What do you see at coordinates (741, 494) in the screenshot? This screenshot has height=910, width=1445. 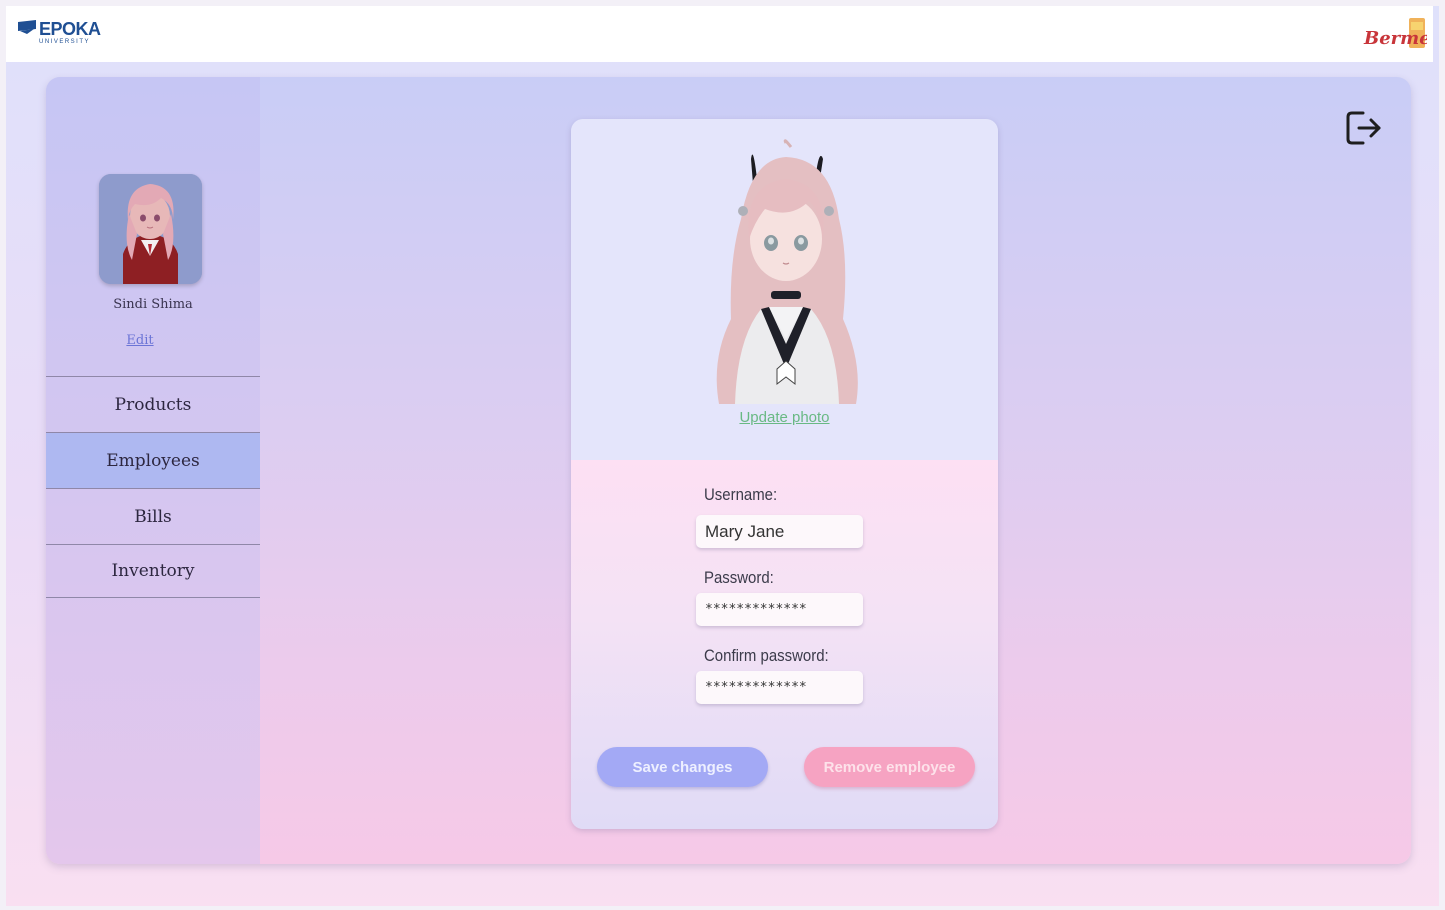 I see `username-label: Username:` at bounding box center [741, 494].